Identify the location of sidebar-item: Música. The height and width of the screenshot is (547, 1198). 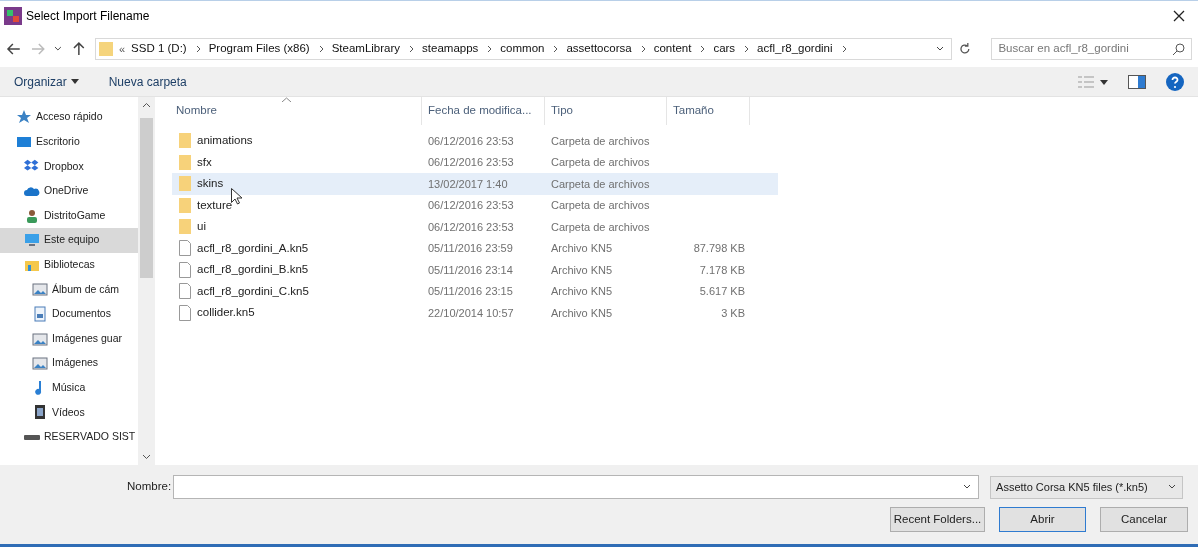
(69, 388).